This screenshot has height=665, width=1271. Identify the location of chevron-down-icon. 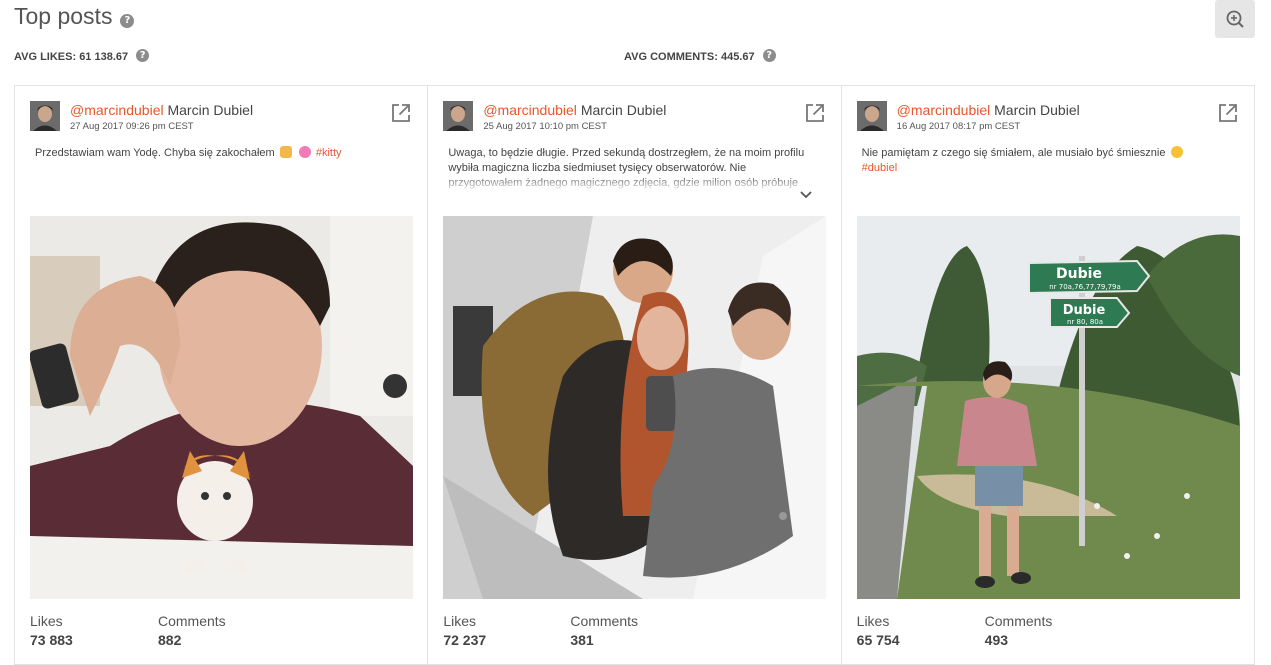
(806, 195).